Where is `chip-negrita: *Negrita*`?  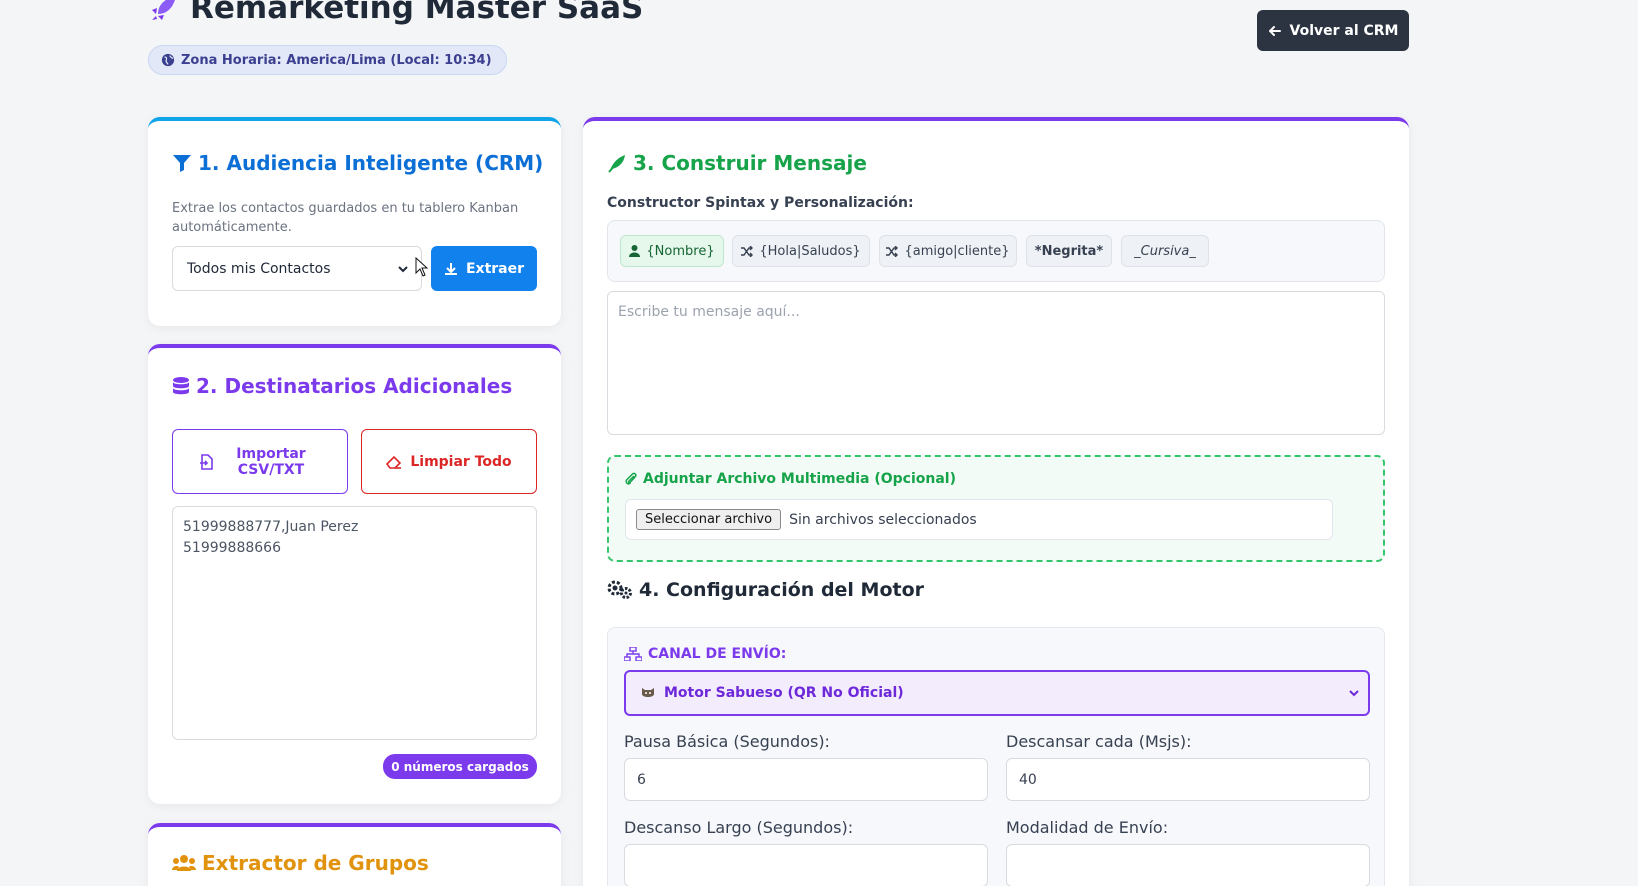
chip-negrita: *Negrita* is located at coordinates (1069, 251).